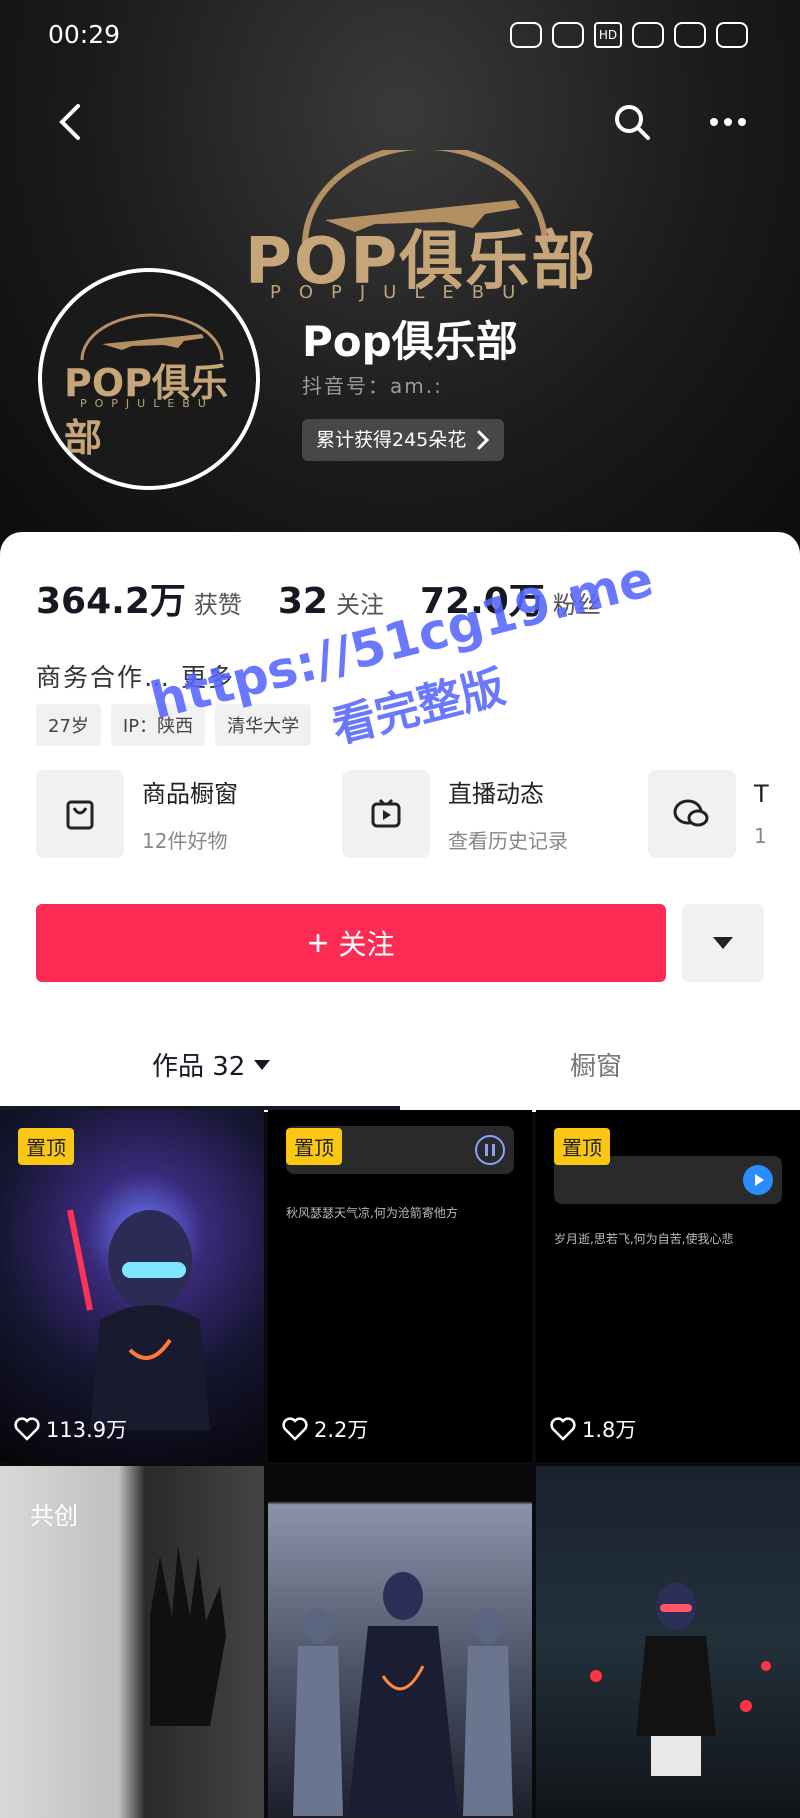  What do you see at coordinates (496, 794) in the screenshot?
I see `entry-live-title: 直播动态` at bounding box center [496, 794].